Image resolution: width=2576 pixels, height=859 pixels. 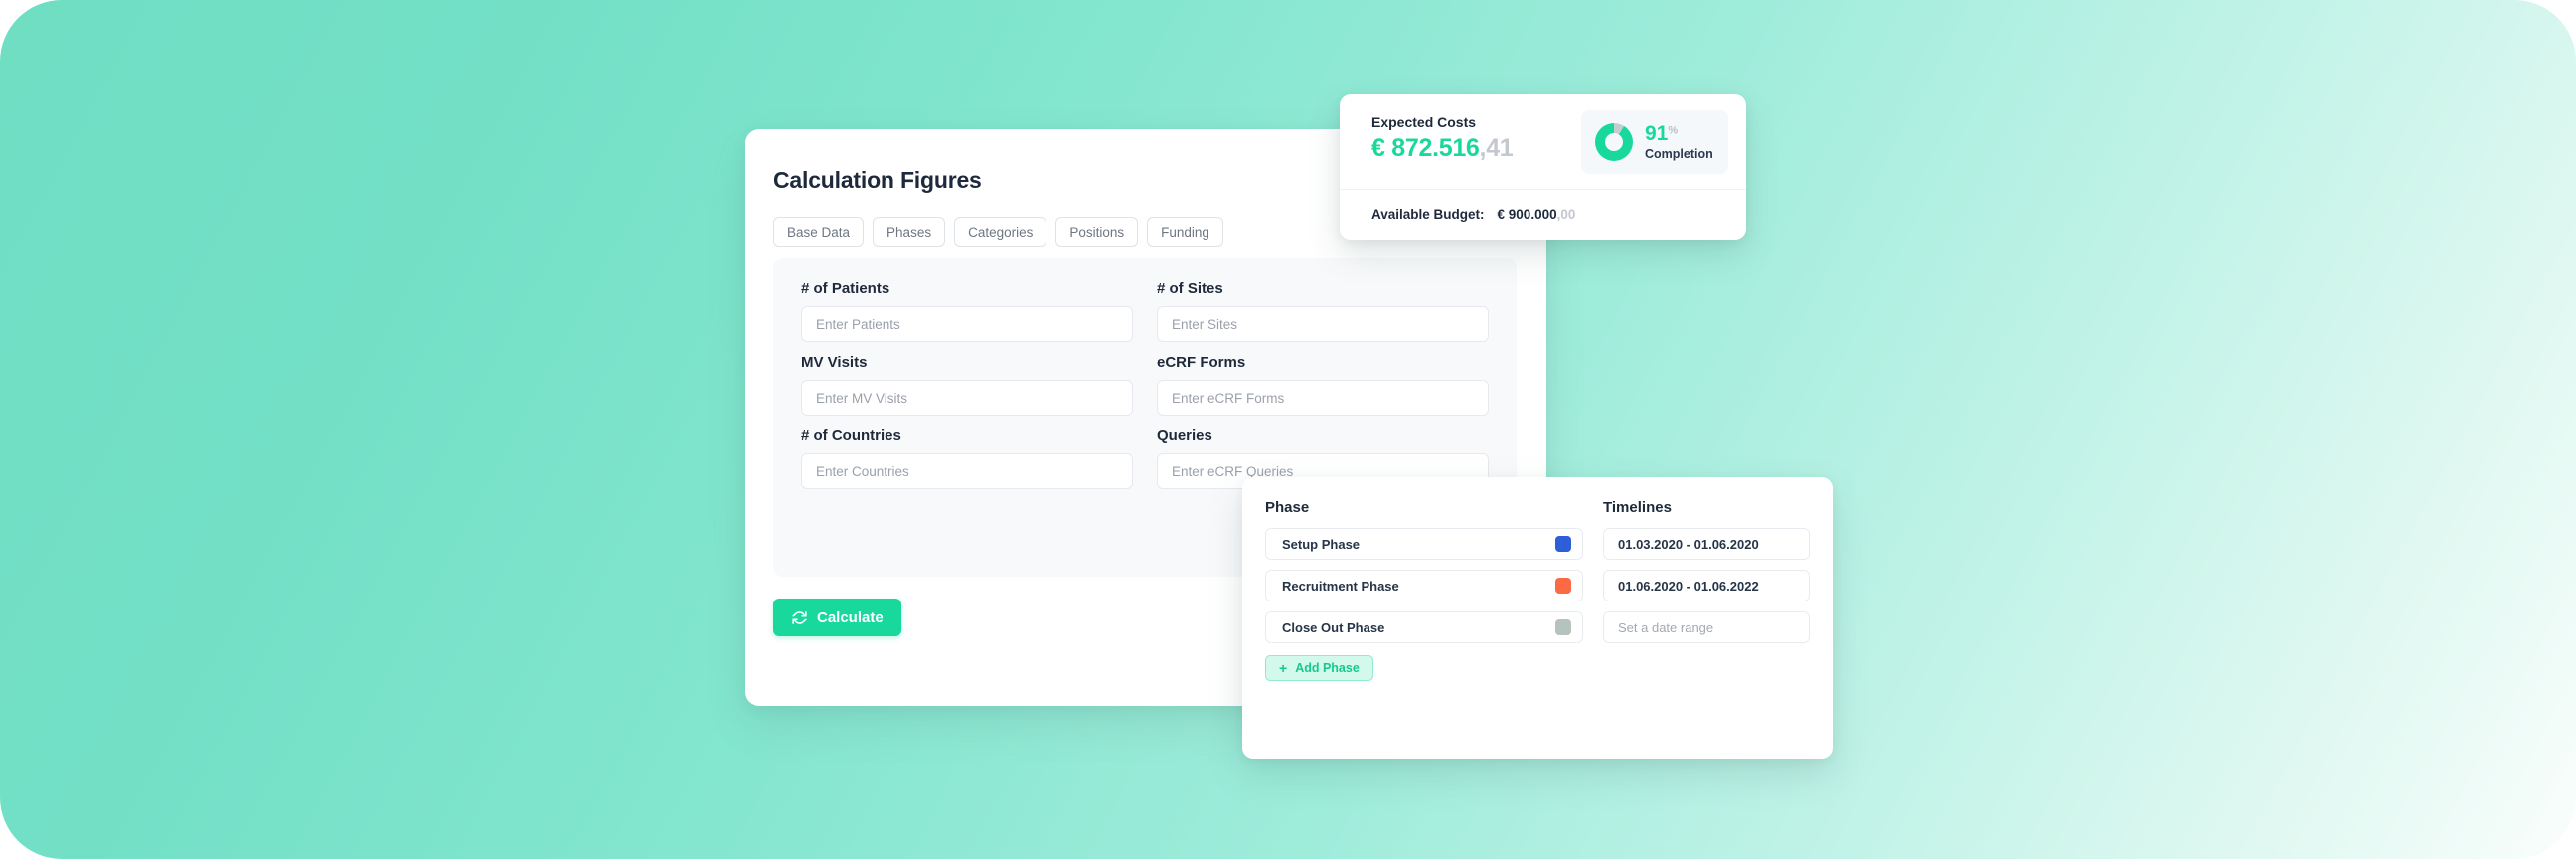 I want to click on calculate-button-label: Calculate, so click(x=850, y=617).